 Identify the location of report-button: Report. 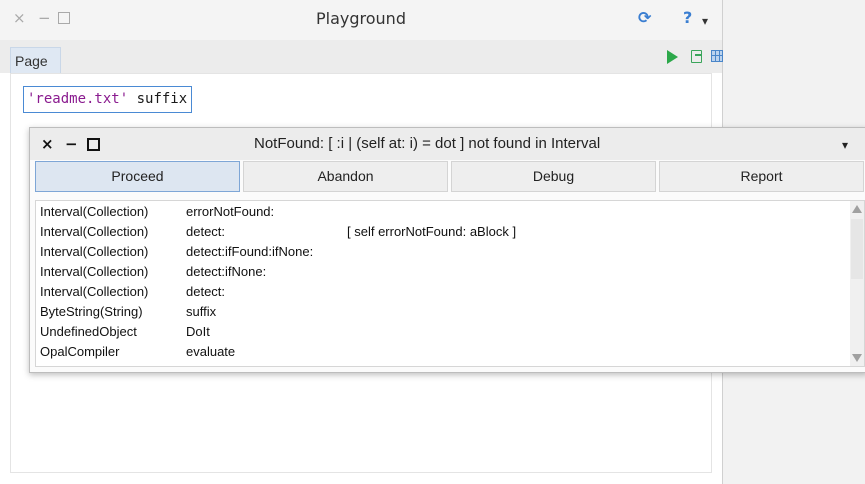
(761, 176).